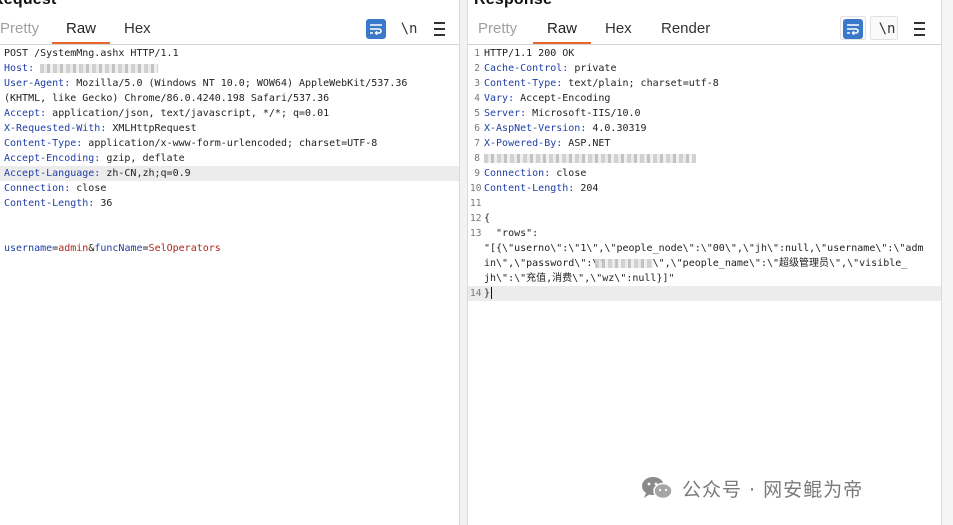  Describe the element at coordinates (112, 248) in the screenshot. I see `request-body: username=admin&funcName=SelOperators` at that location.